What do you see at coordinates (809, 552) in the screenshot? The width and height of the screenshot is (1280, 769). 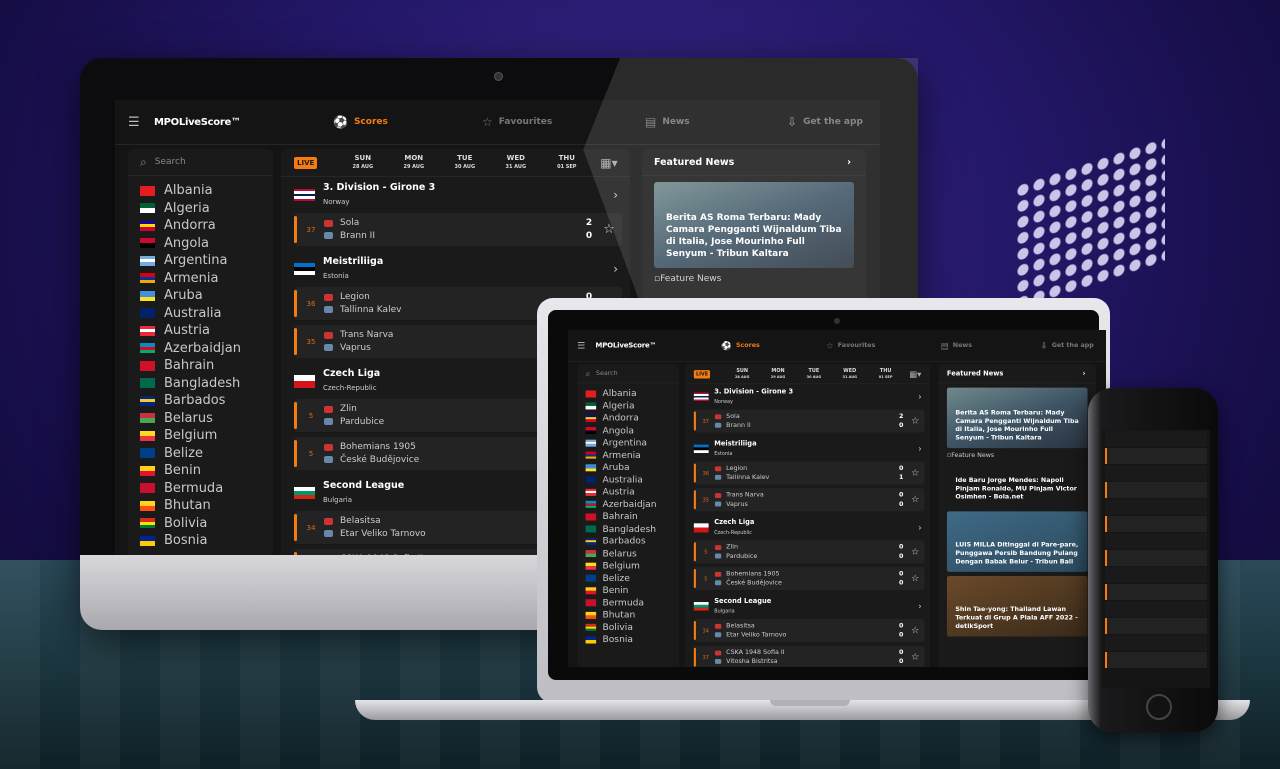 I see `match-row: 5ZlinPardubice00☆` at bounding box center [809, 552].